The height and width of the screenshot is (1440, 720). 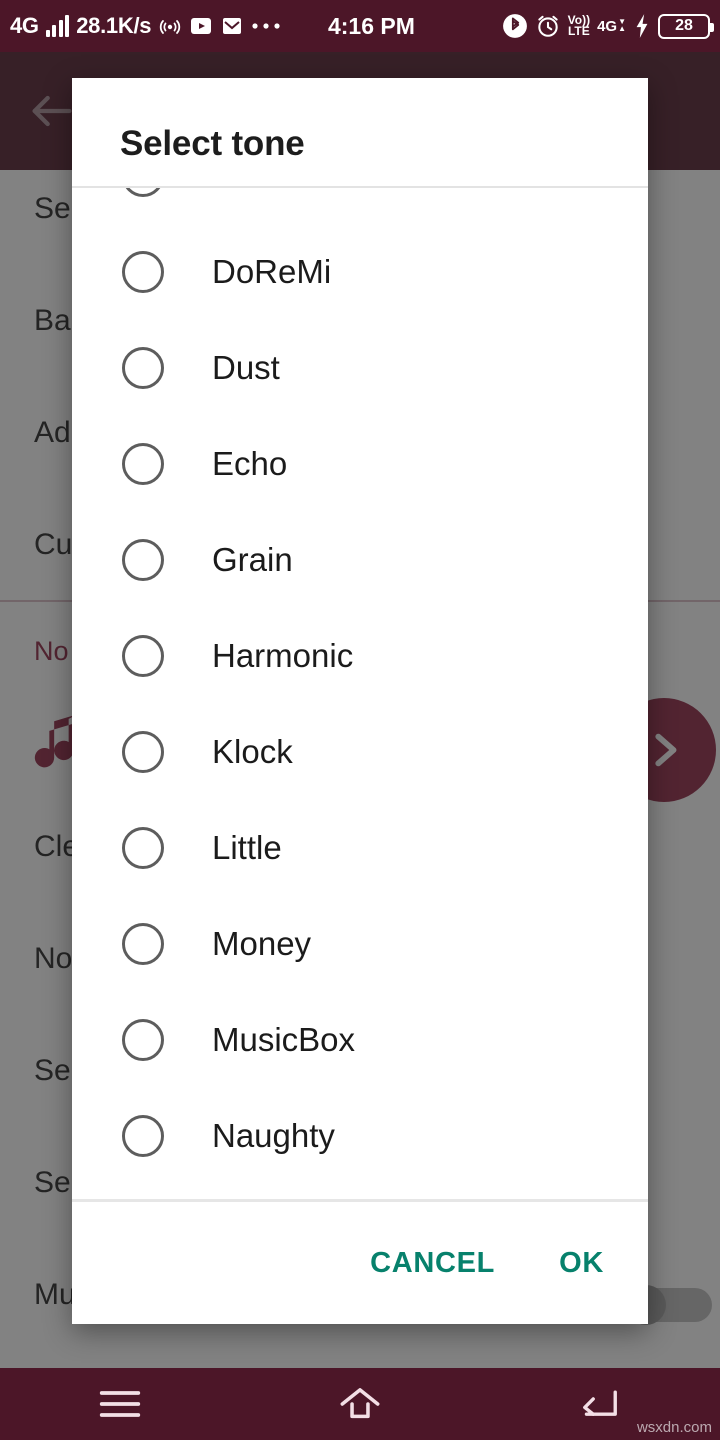 I want to click on tone-list-item: Echo, so click(x=360, y=464).